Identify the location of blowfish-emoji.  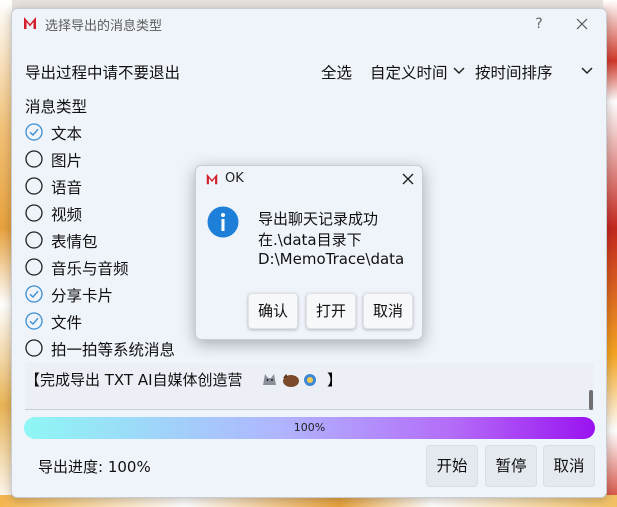
(310, 380).